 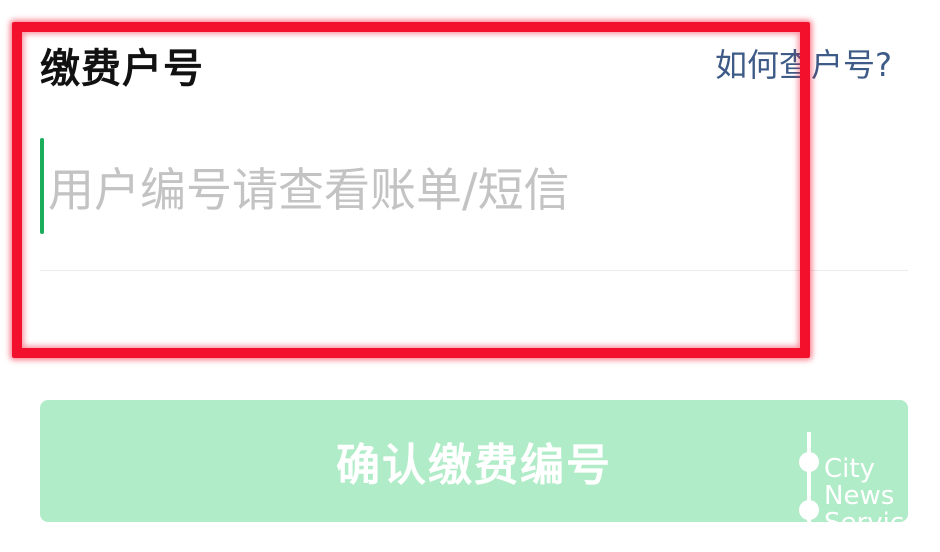 What do you see at coordinates (803, 63) in the screenshot?
I see `how-to-find-account-link: 如何查户号?` at bounding box center [803, 63].